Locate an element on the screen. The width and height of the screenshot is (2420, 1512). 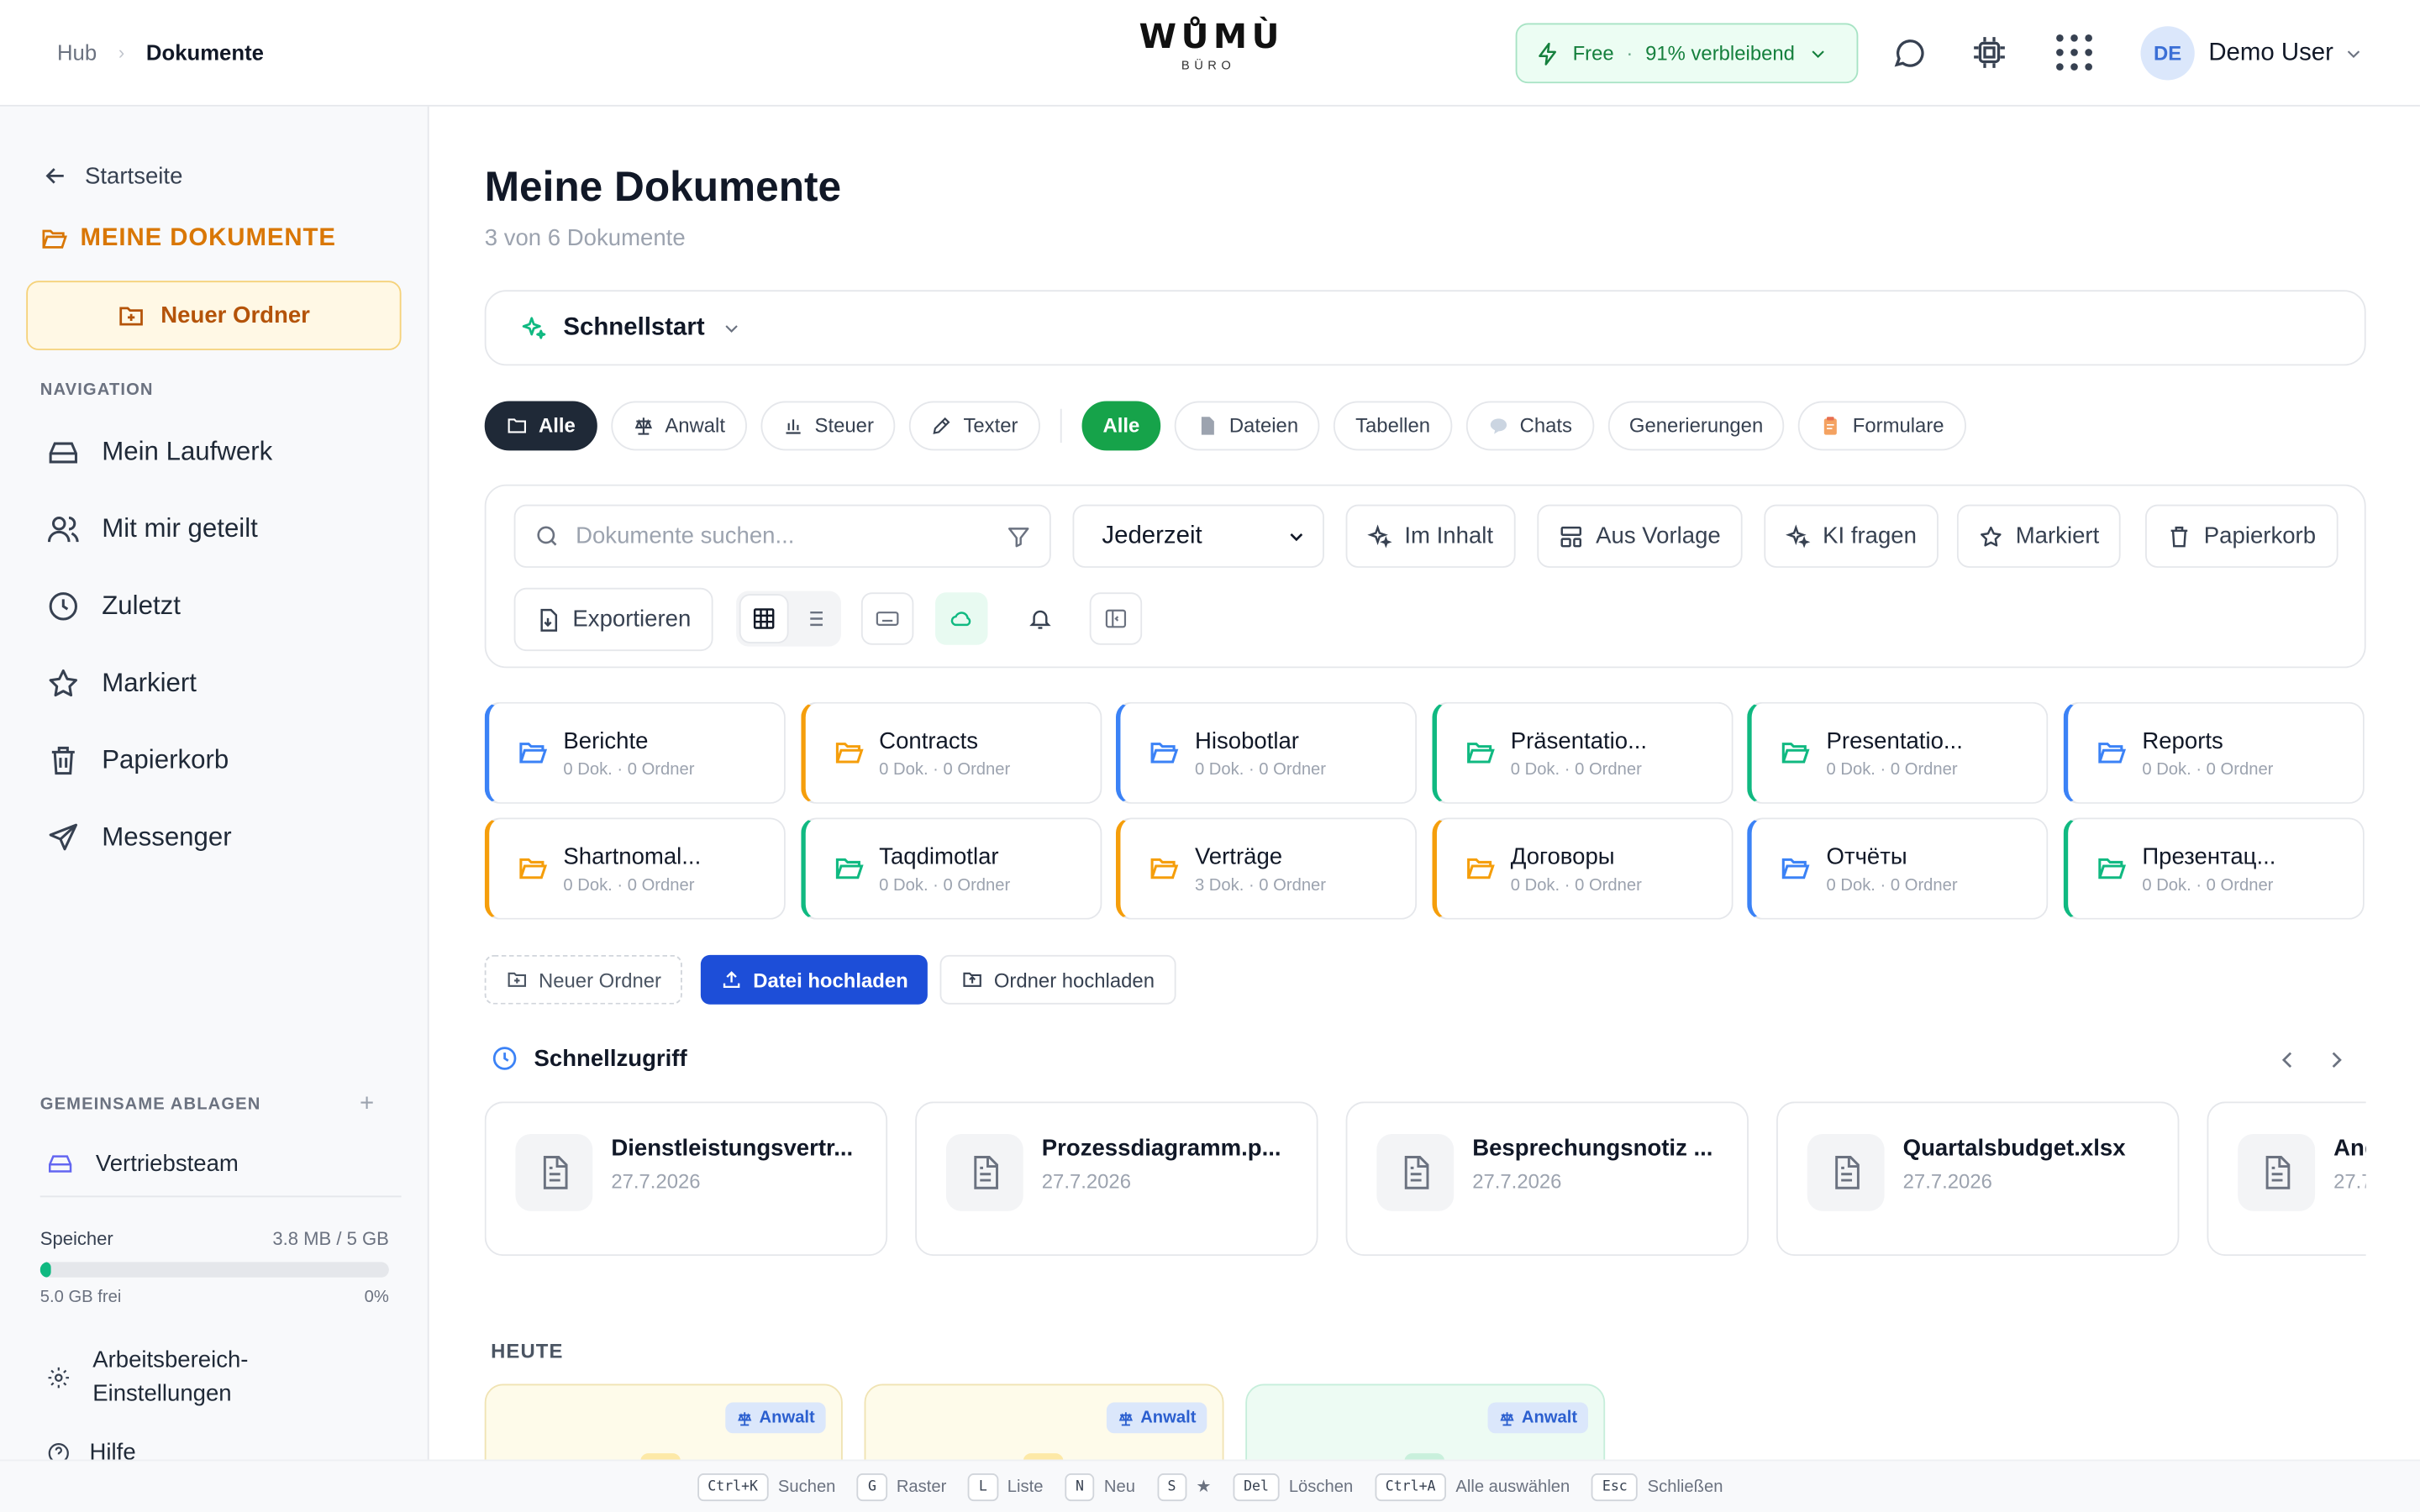
workspace-settings-label: Arbeitsbereich-Einstellungen is located at coordinates (170, 1377).